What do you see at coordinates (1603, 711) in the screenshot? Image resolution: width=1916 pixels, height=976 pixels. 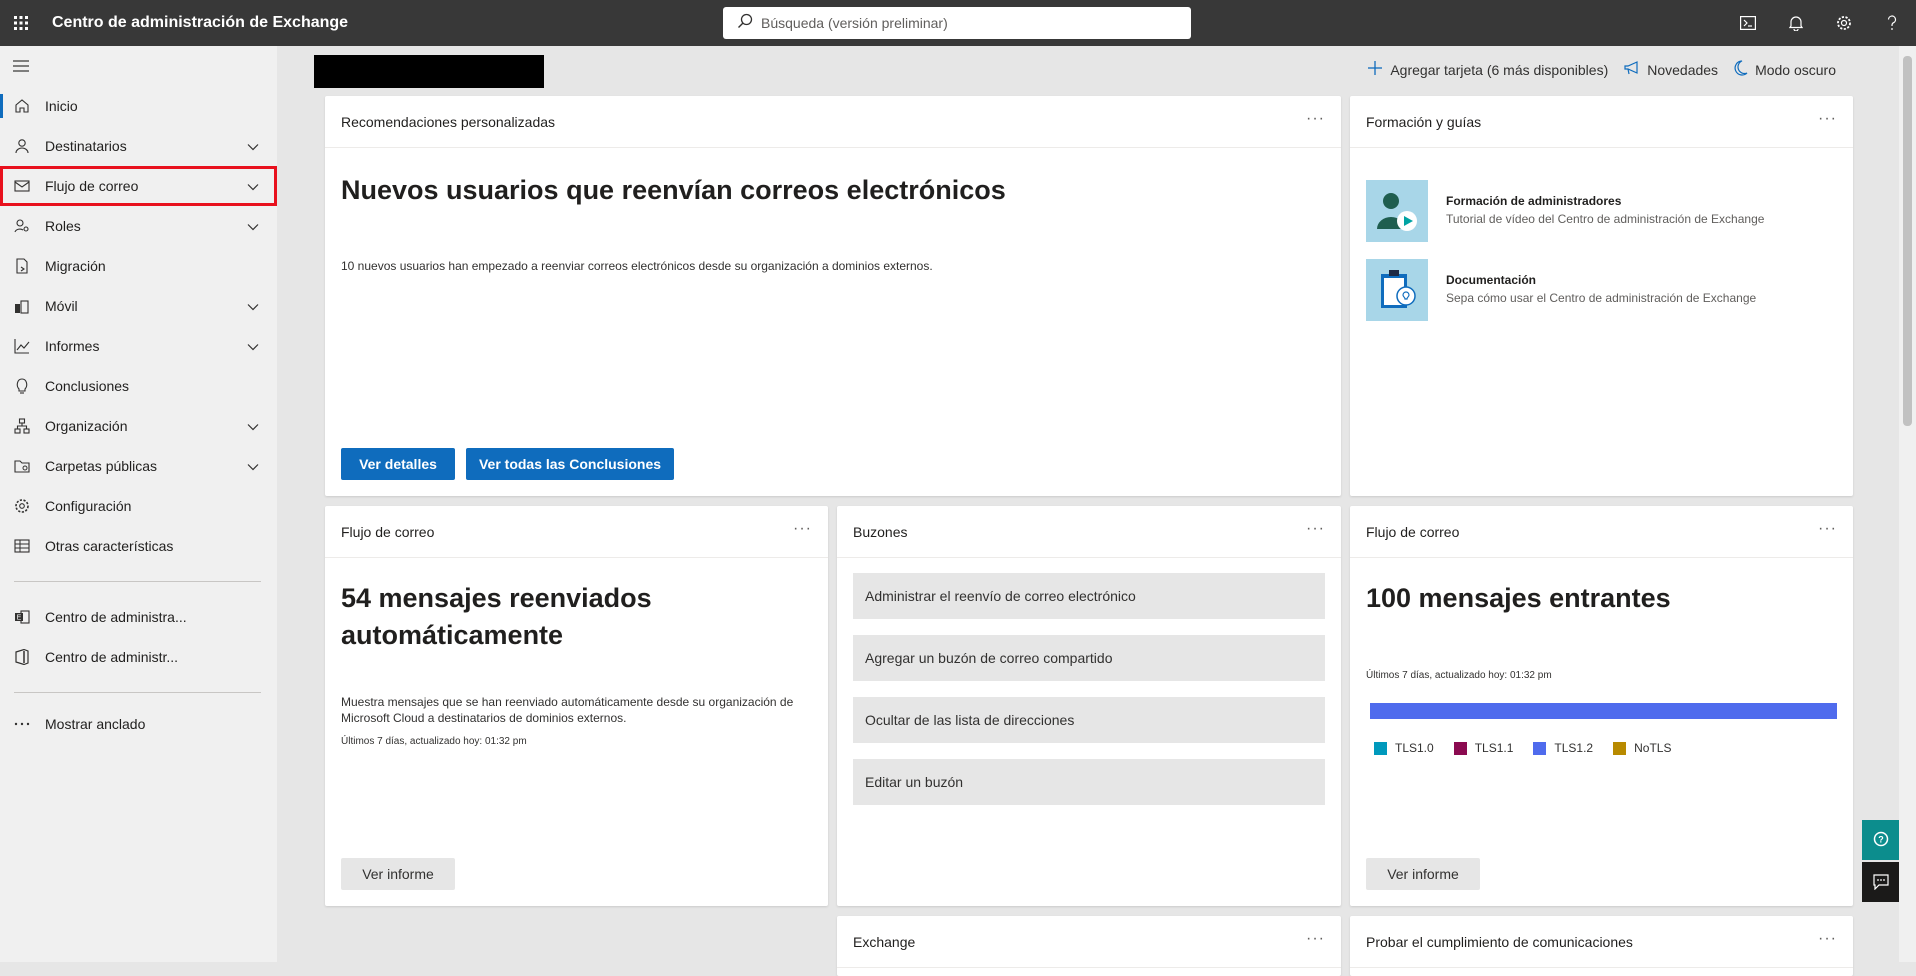 I see `tls-distribution-bar` at bounding box center [1603, 711].